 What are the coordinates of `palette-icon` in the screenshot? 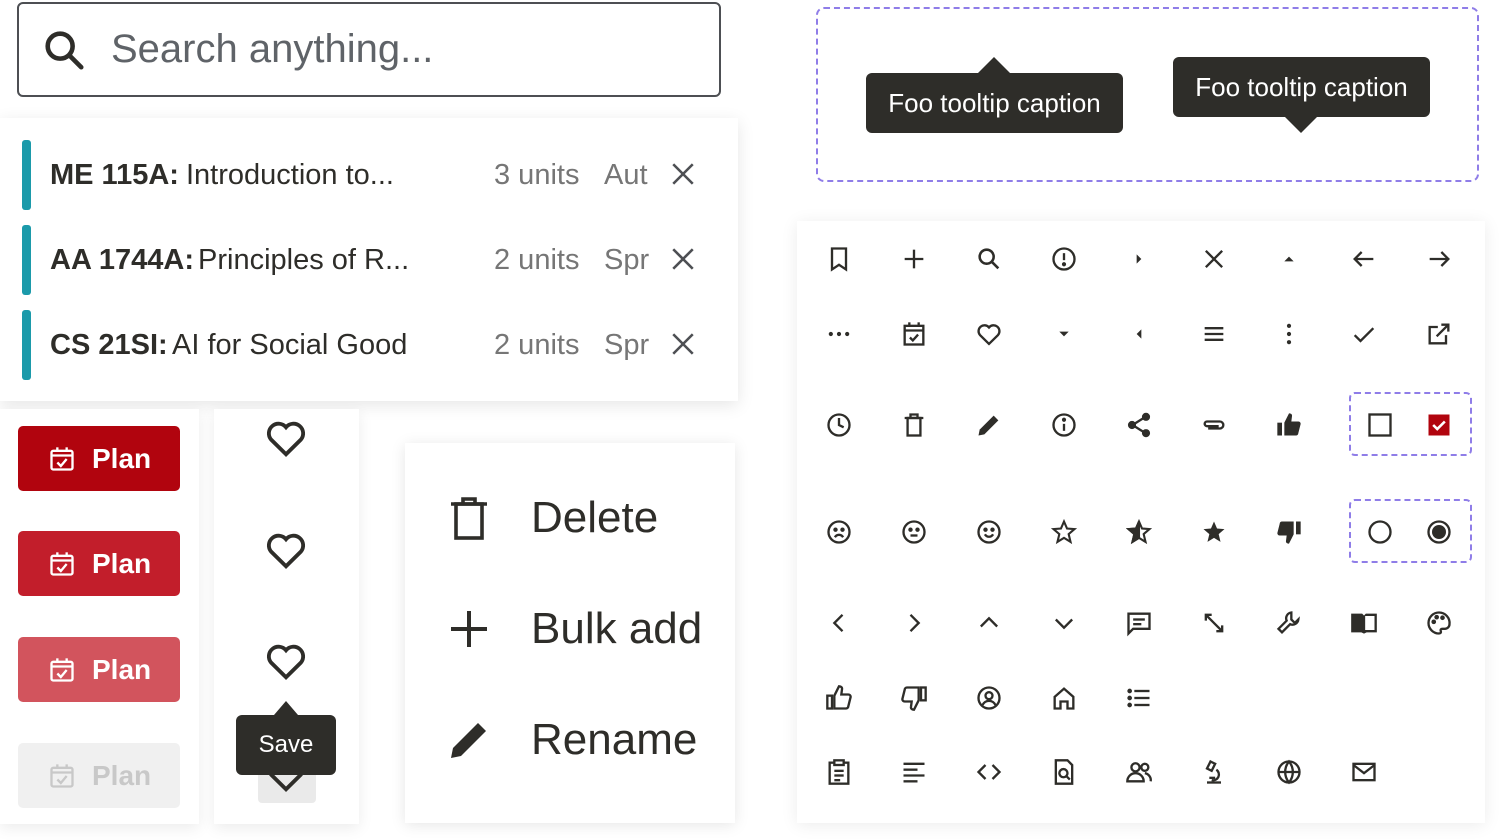 It's located at (1439, 623).